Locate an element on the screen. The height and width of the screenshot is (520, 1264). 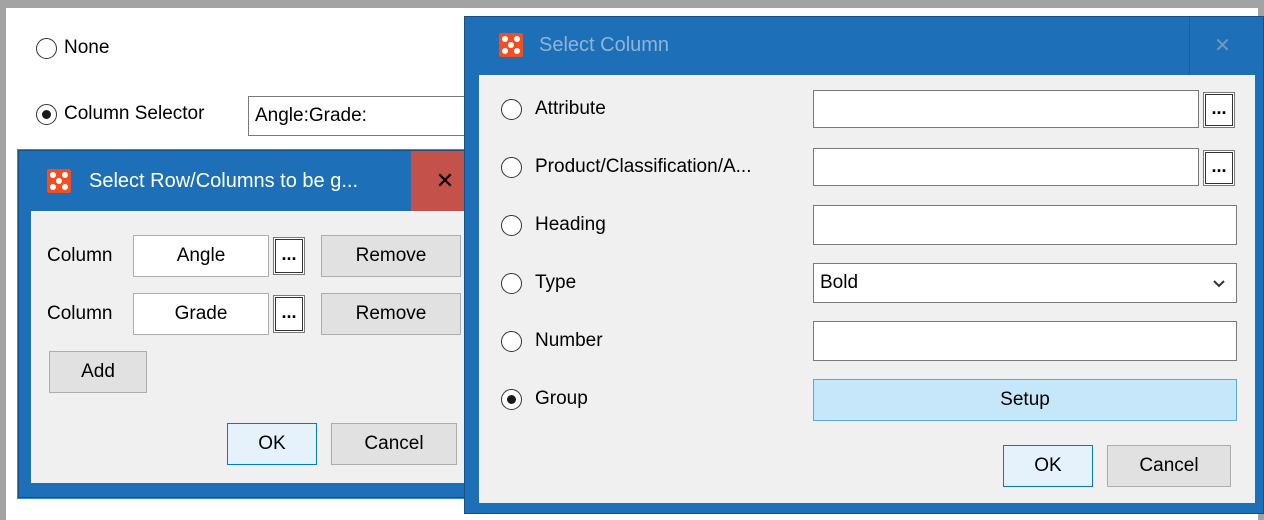
row-2-value: Grade is located at coordinates (201, 313).